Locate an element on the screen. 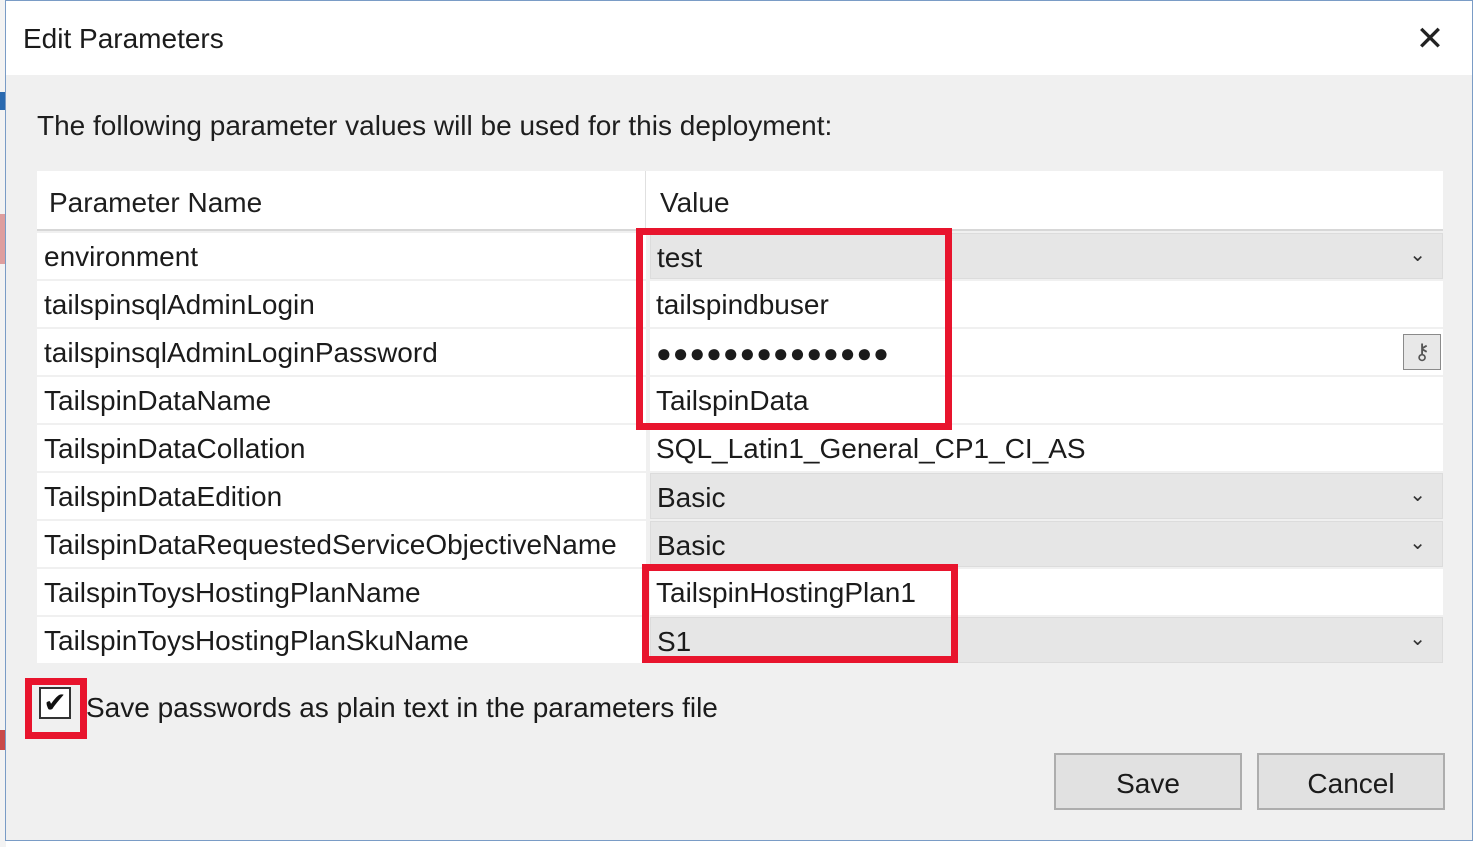 The width and height of the screenshot is (1481, 847). title-bar: Edit Parameters ✕ is located at coordinates (739, 38).